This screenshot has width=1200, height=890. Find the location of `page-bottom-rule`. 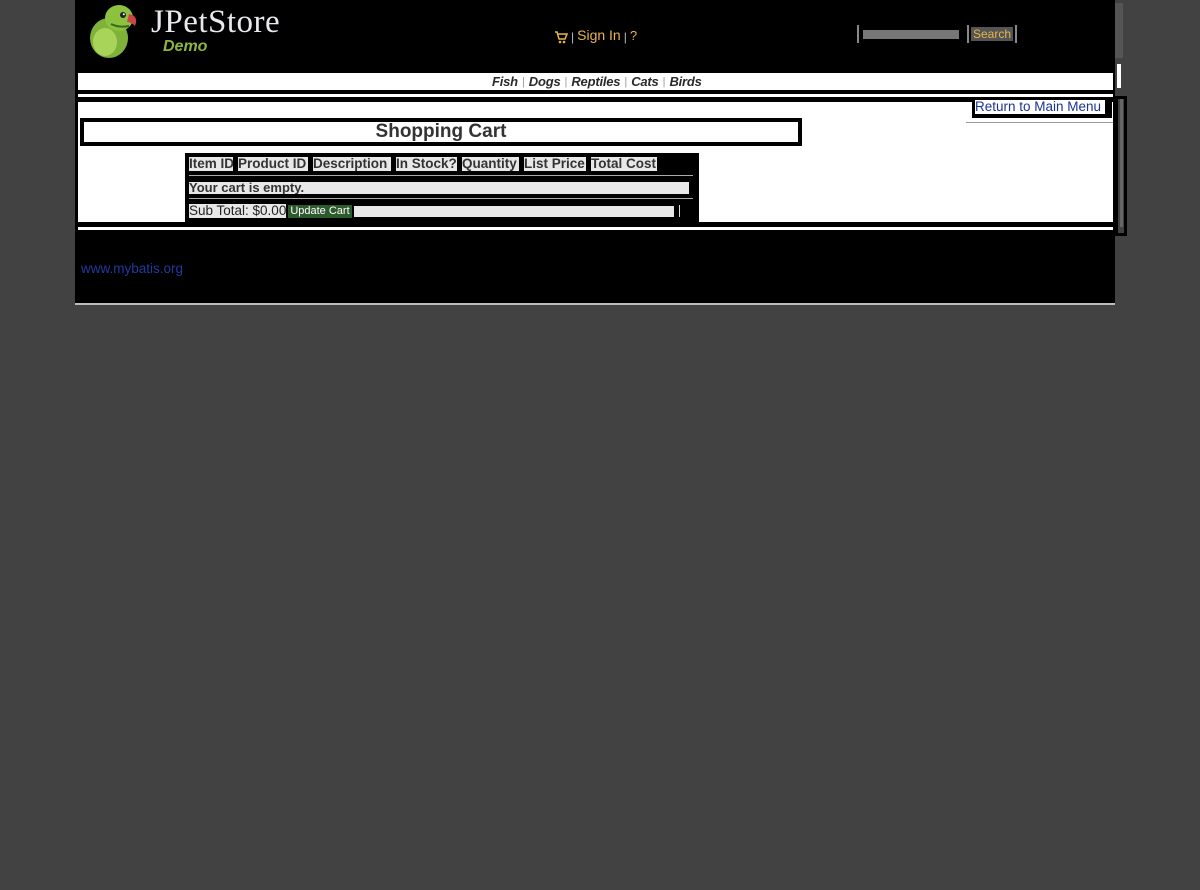

page-bottom-rule is located at coordinates (595, 304).